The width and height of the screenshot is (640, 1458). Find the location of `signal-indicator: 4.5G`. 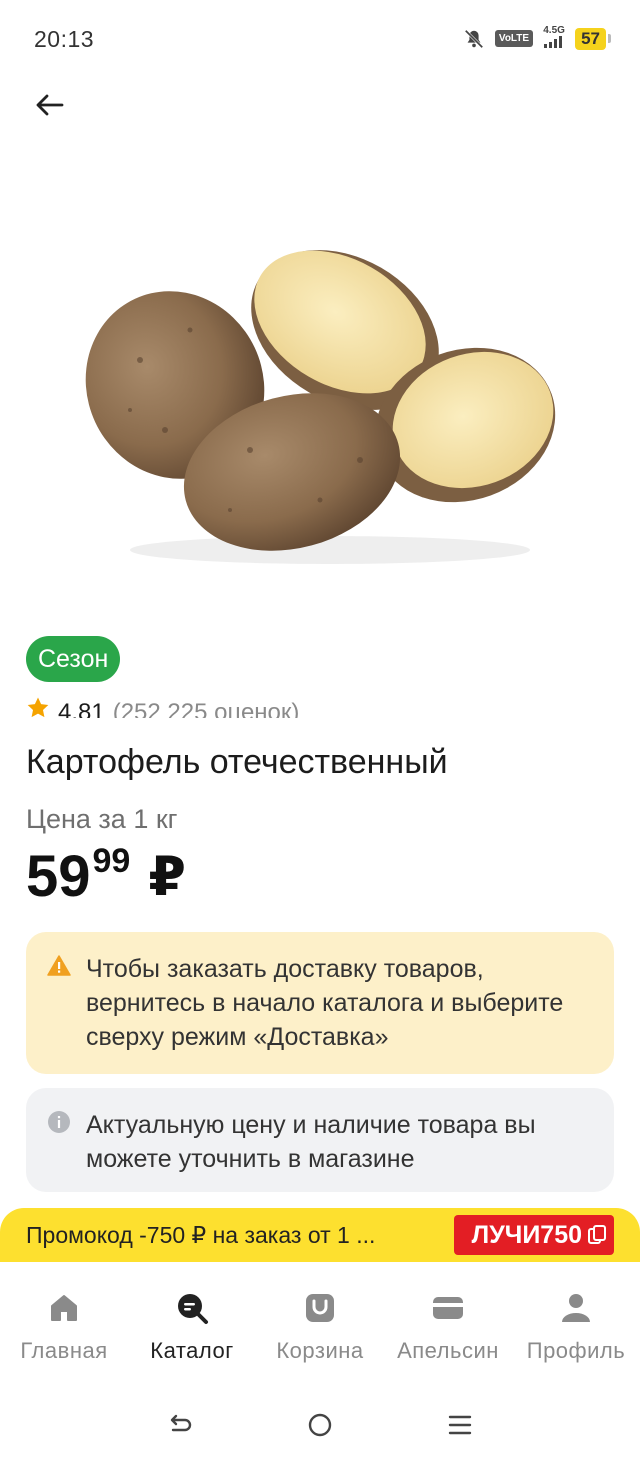

signal-indicator: 4.5G is located at coordinates (554, 38).